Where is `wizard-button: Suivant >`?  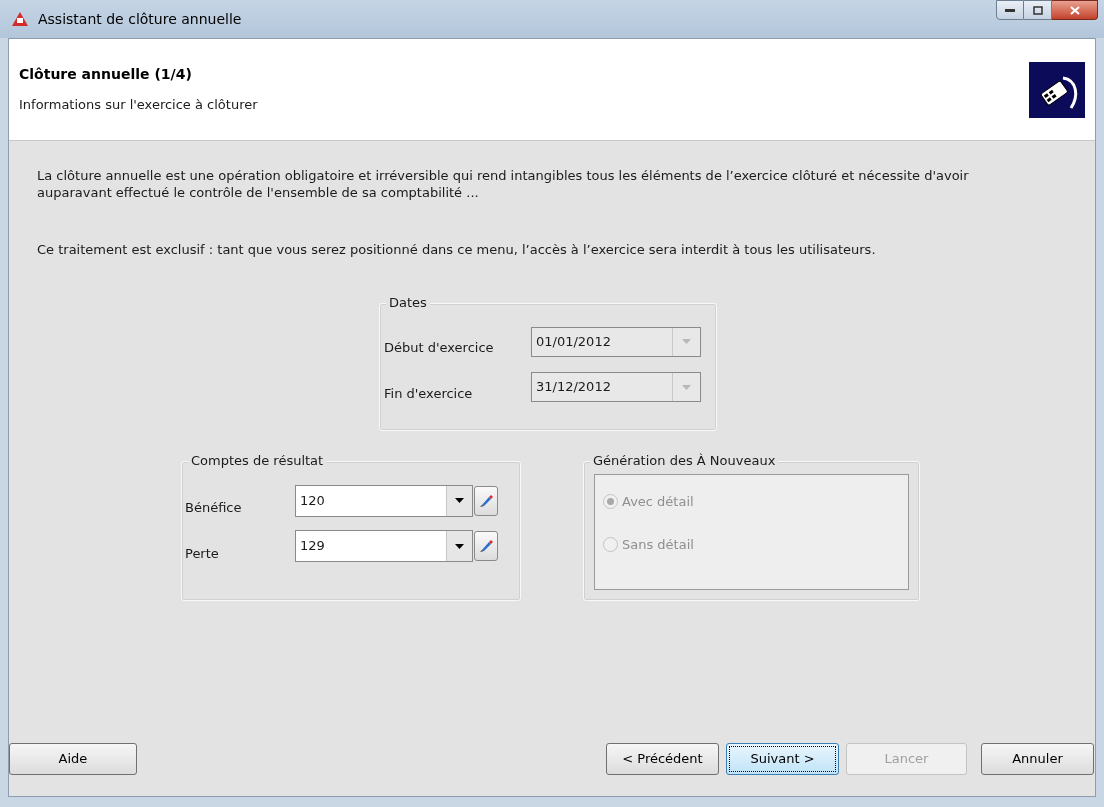 wizard-button: Suivant > is located at coordinates (782, 759).